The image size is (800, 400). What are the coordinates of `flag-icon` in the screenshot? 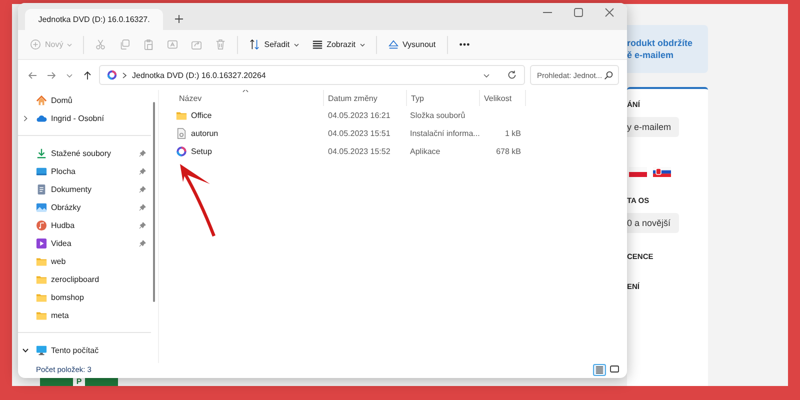 It's located at (662, 172).